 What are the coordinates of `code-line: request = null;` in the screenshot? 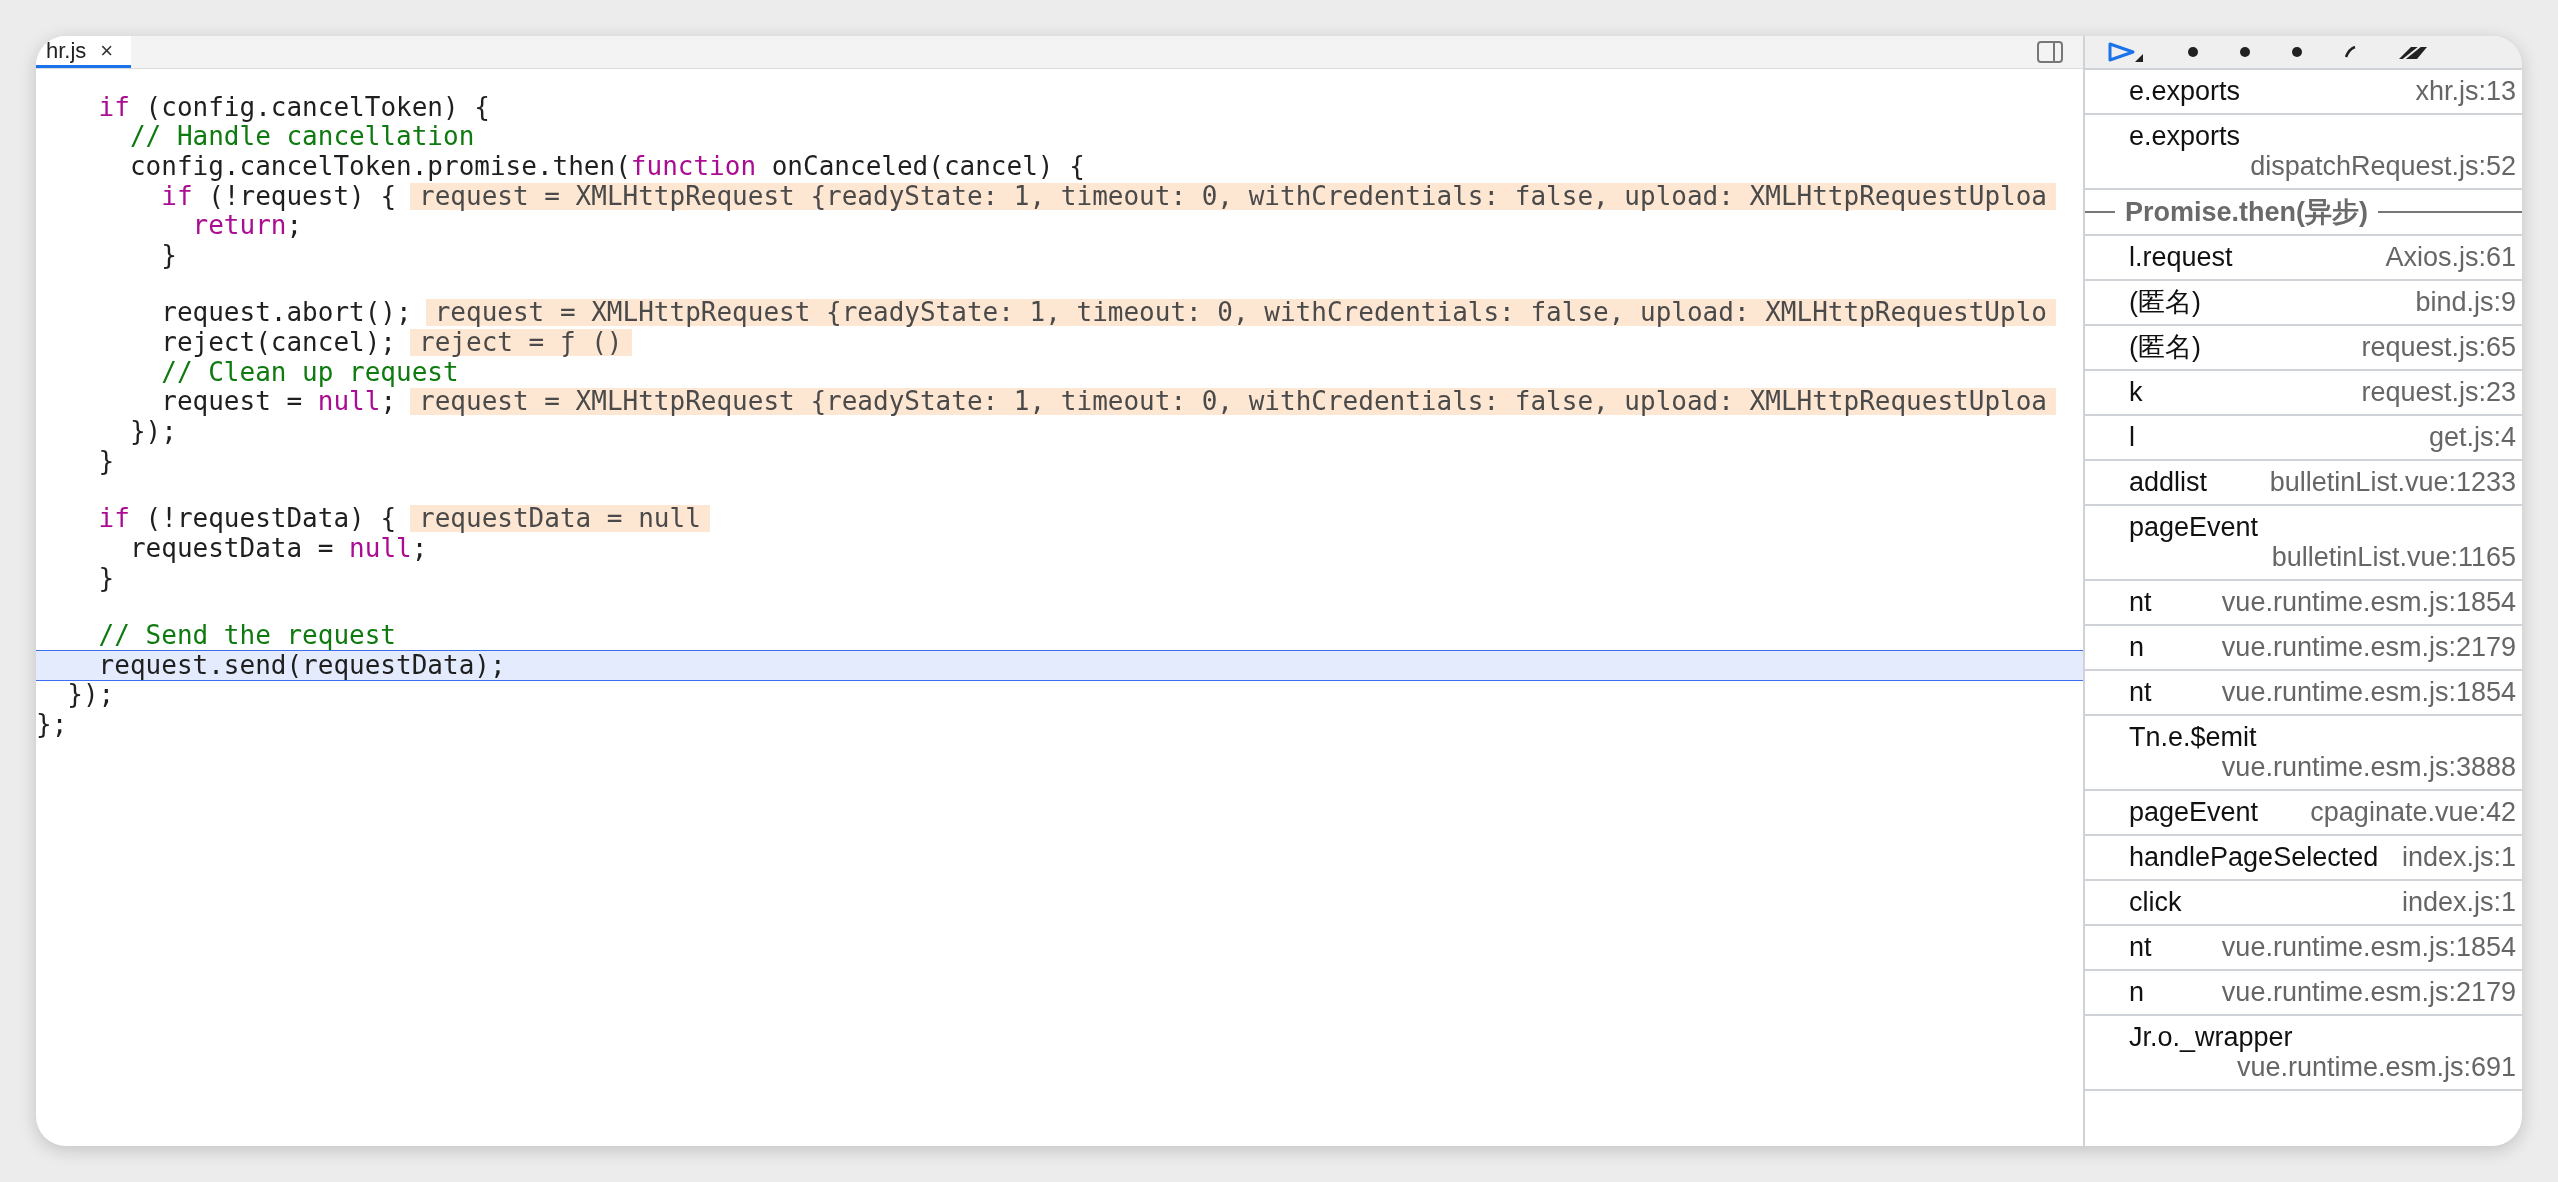 It's located at (278, 402).